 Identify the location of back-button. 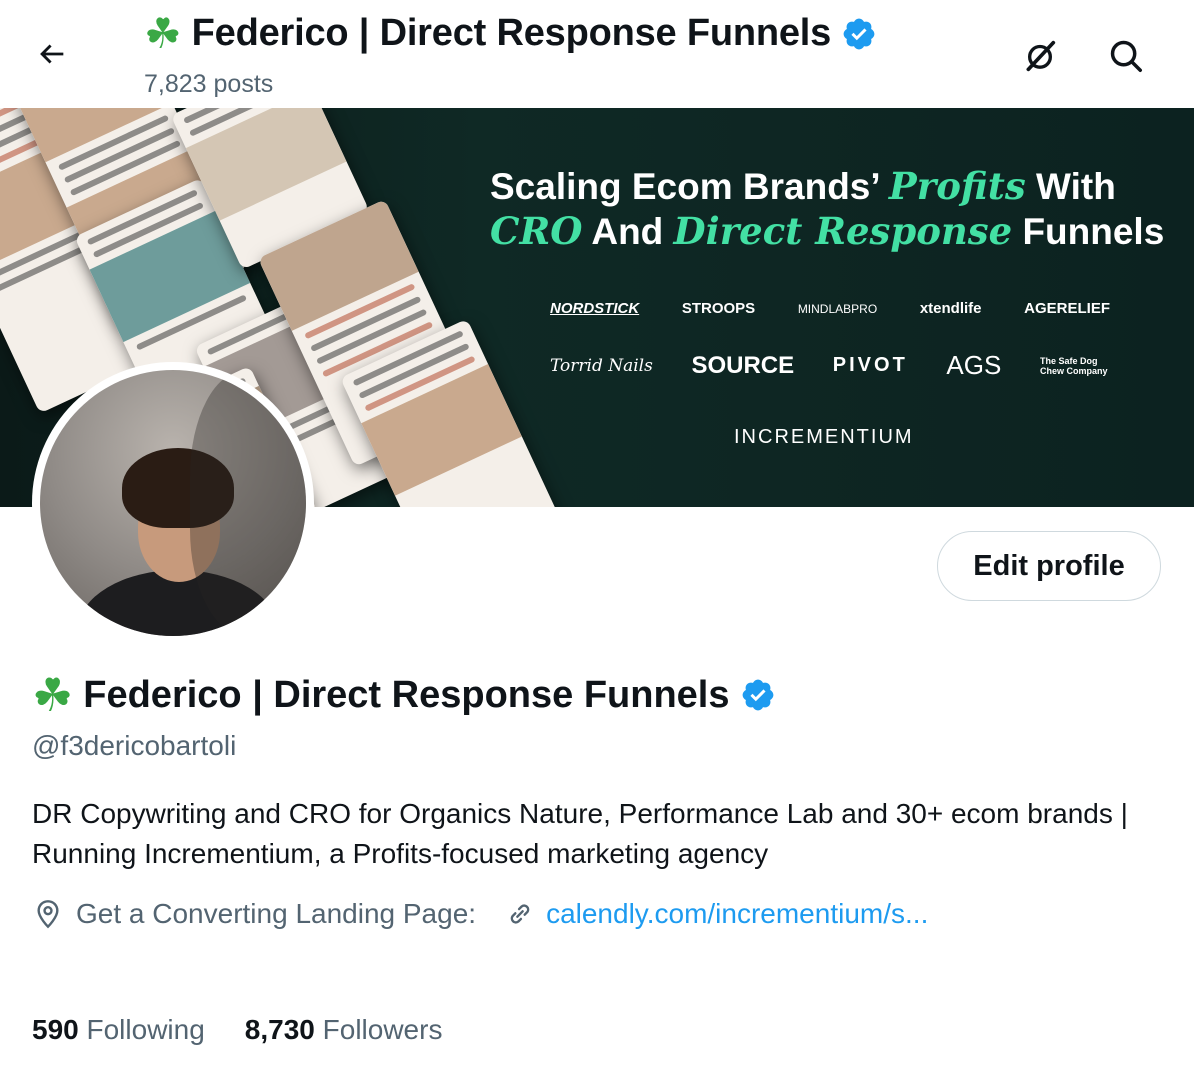
(52, 54).